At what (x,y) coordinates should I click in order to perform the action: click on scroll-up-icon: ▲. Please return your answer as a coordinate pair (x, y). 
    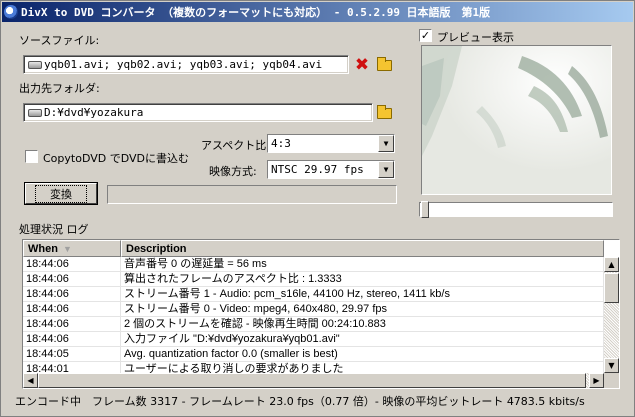
    Looking at the image, I should click on (611, 264).